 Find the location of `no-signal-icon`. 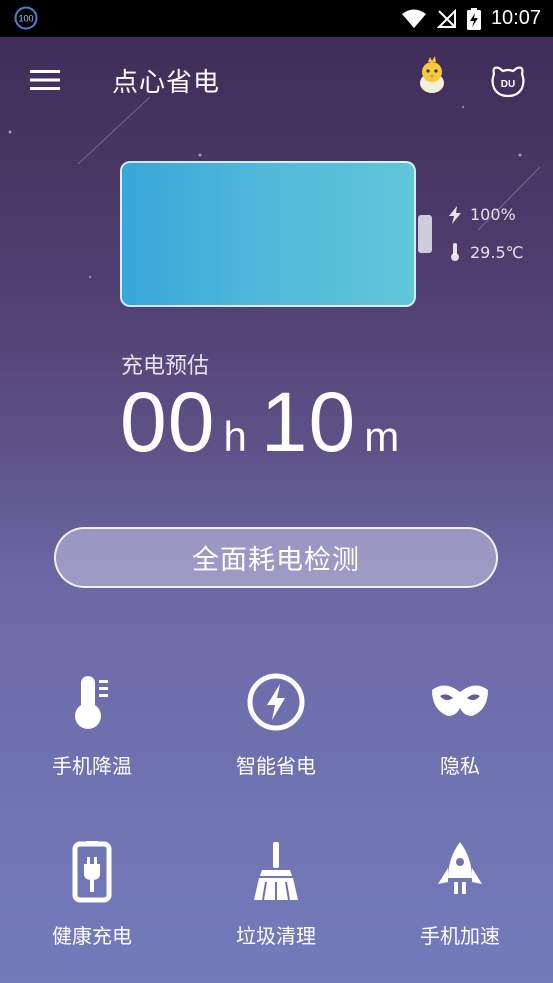

no-signal-icon is located at coordinates (446, 18).